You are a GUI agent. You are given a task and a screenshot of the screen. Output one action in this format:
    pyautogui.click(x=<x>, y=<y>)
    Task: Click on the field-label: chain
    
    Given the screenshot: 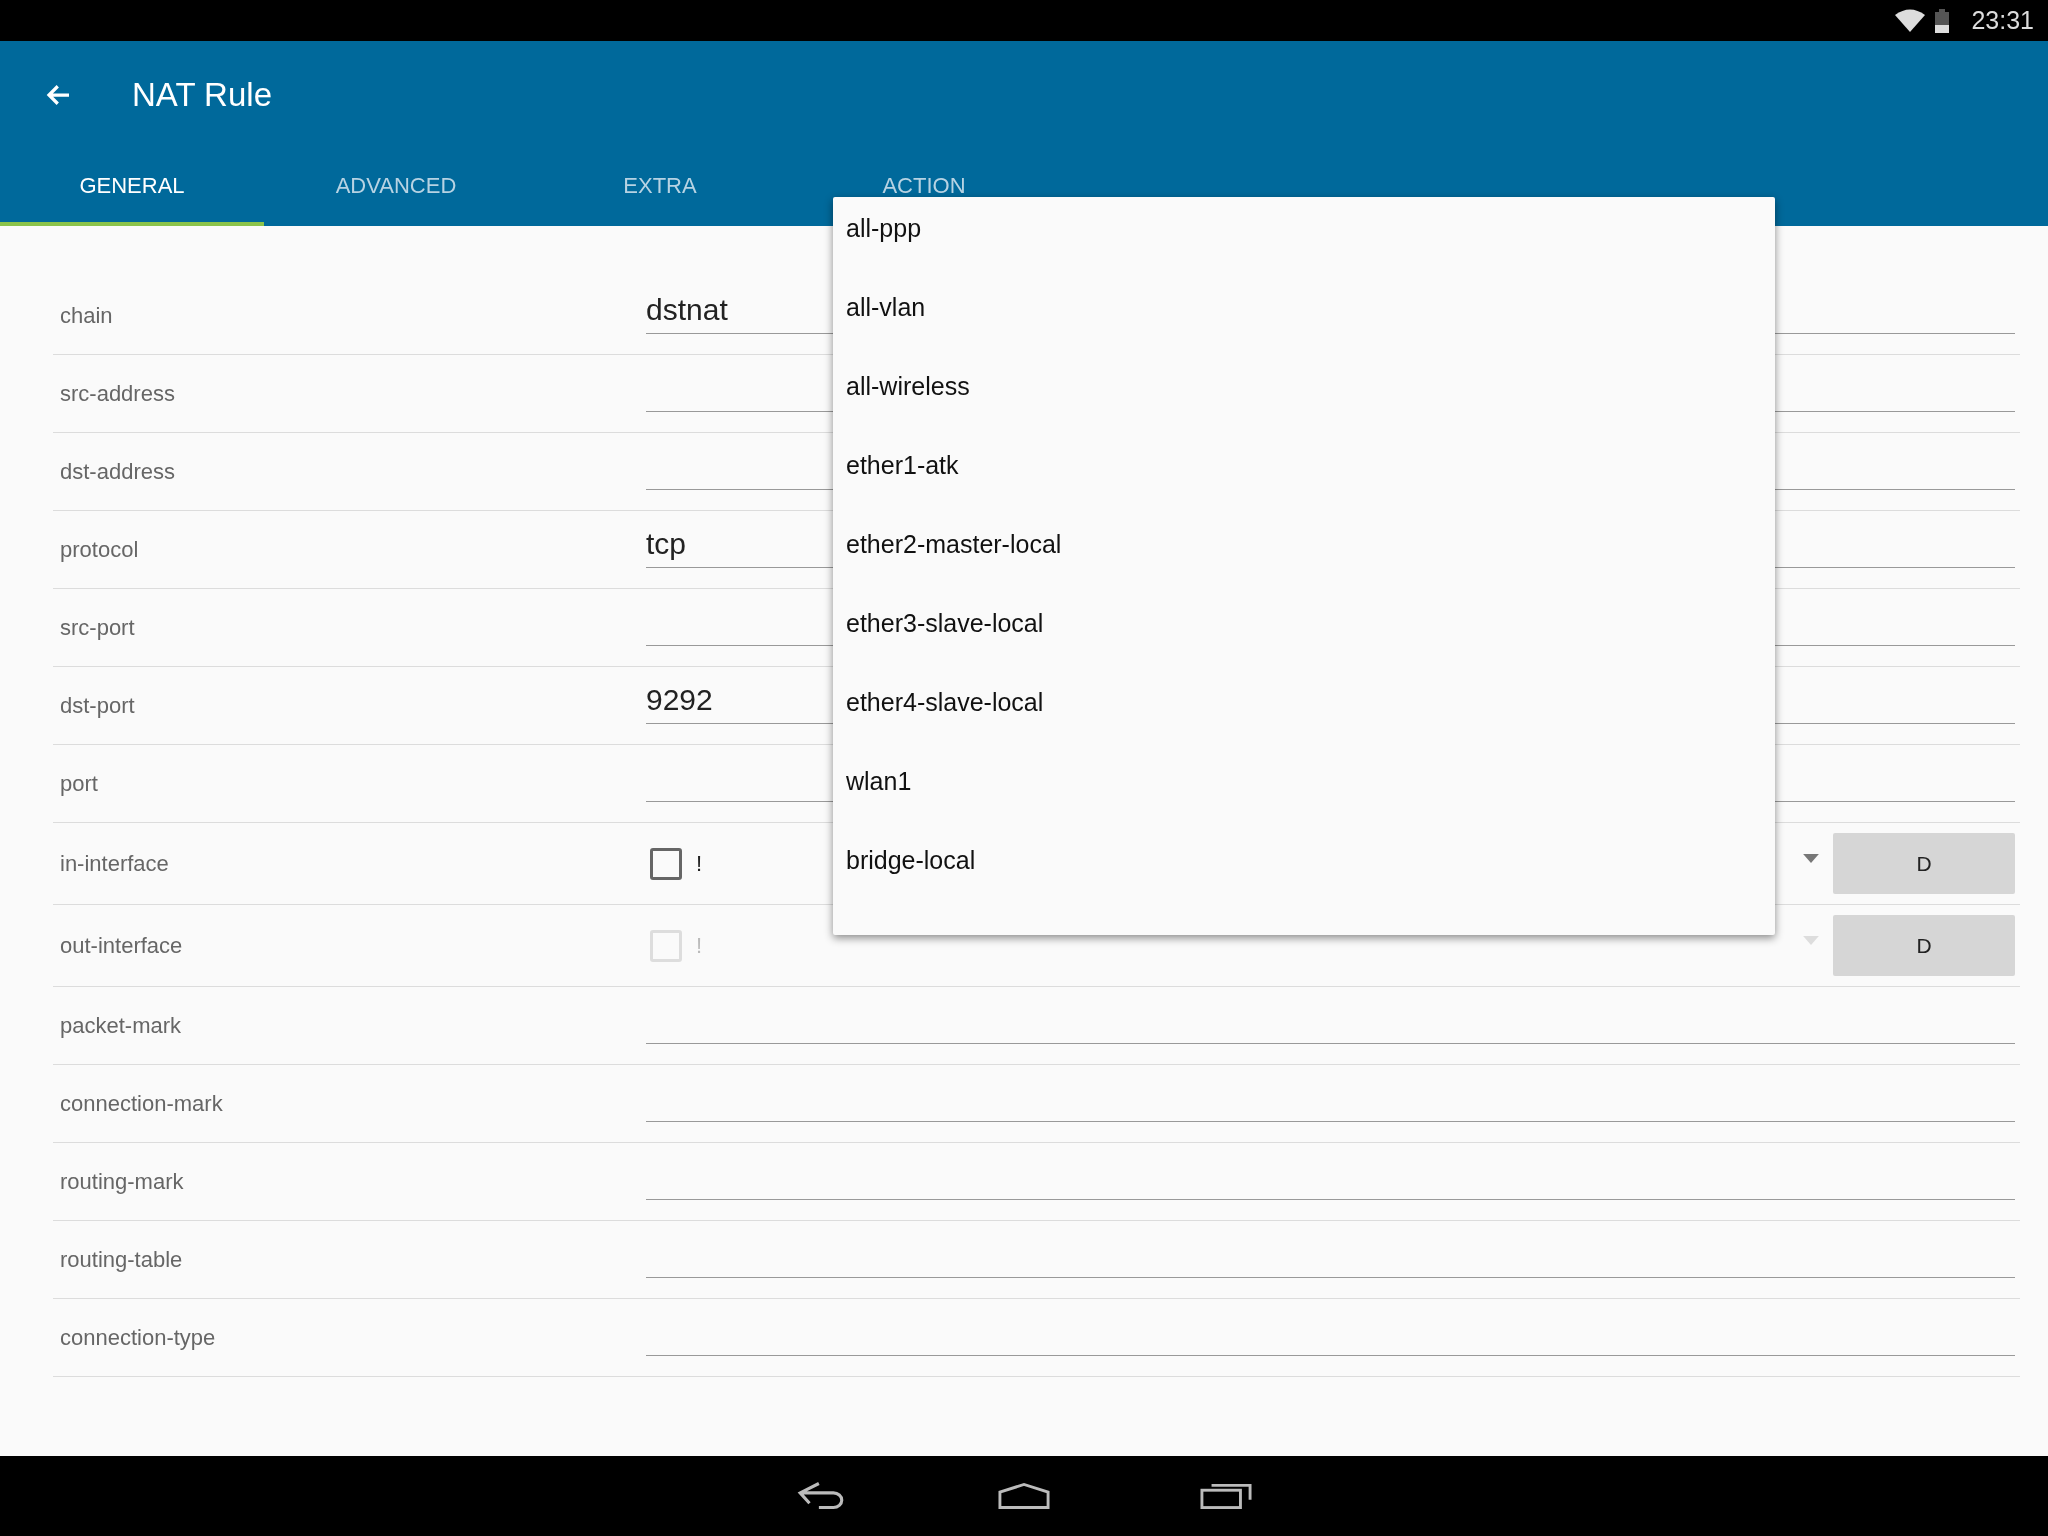 What is the action you would take?
    pyautogui.click(x=87, y=315)
    